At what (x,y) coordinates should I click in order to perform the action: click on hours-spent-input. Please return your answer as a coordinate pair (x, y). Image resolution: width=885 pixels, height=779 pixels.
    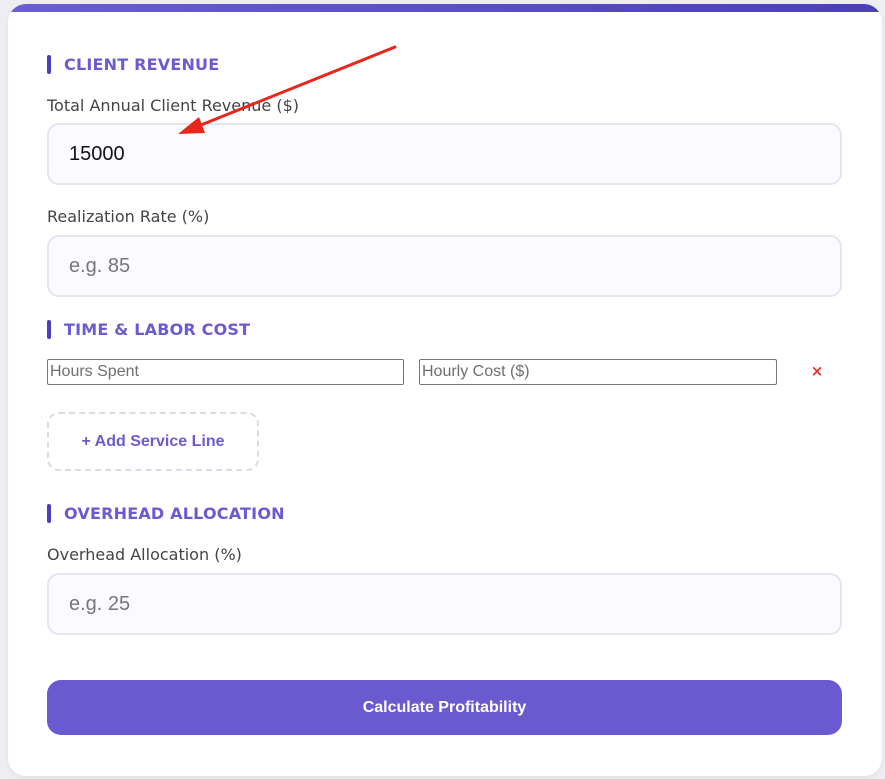
    Looking at the image, I should click on (225, 372).